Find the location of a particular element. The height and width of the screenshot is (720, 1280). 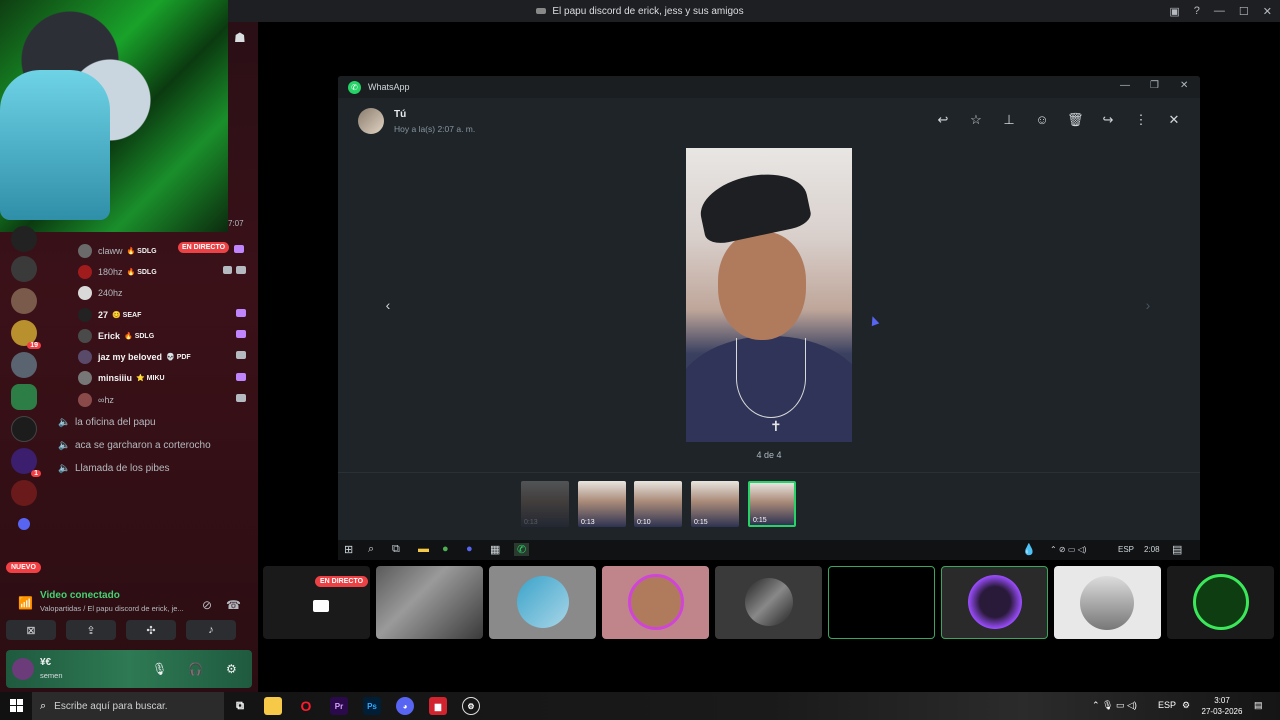

user-tag: 💀 PDF is located at coordinates (178, 358).